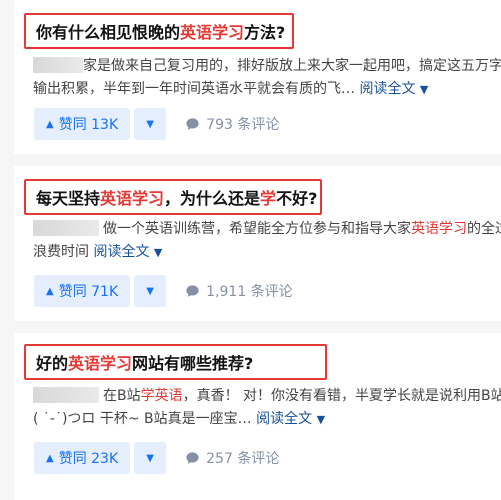  I want to click on question-title: 好的 英语学习 网站有哪些推荐?, so click(175, 362).